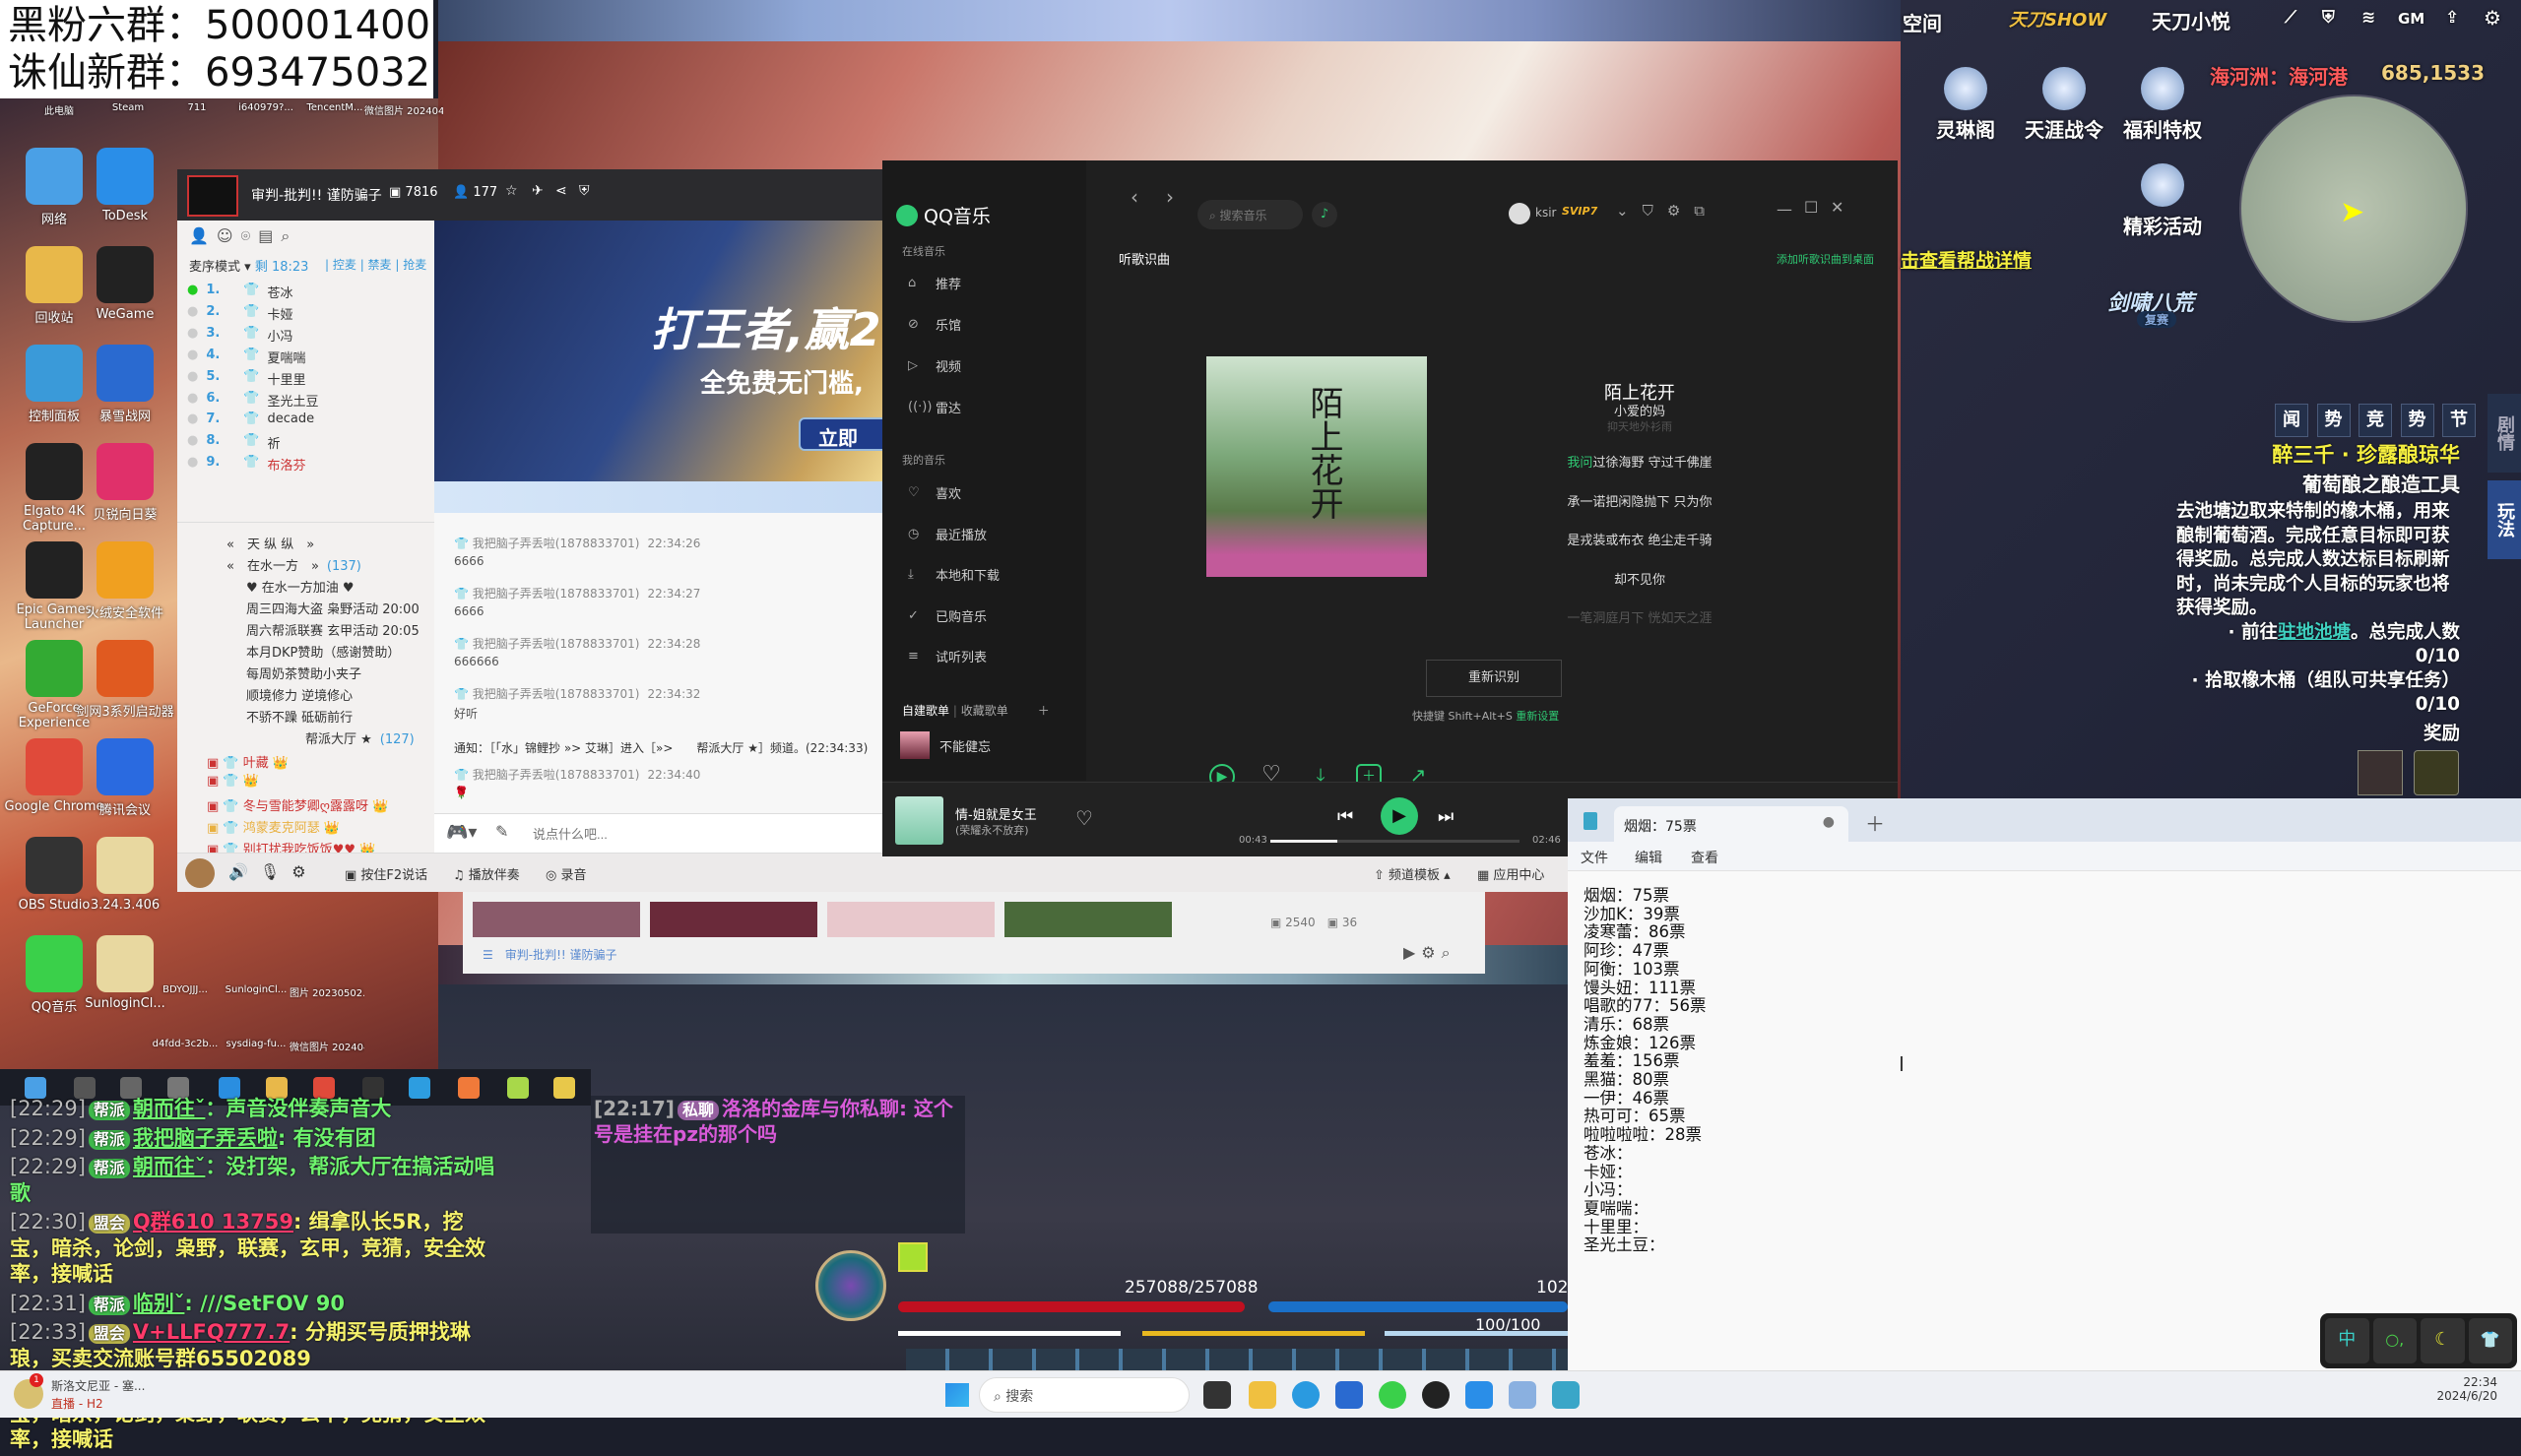  Describe the element at coordinates (561, 191) in the screenshot. I see `share-icon: ⋖` at that location.